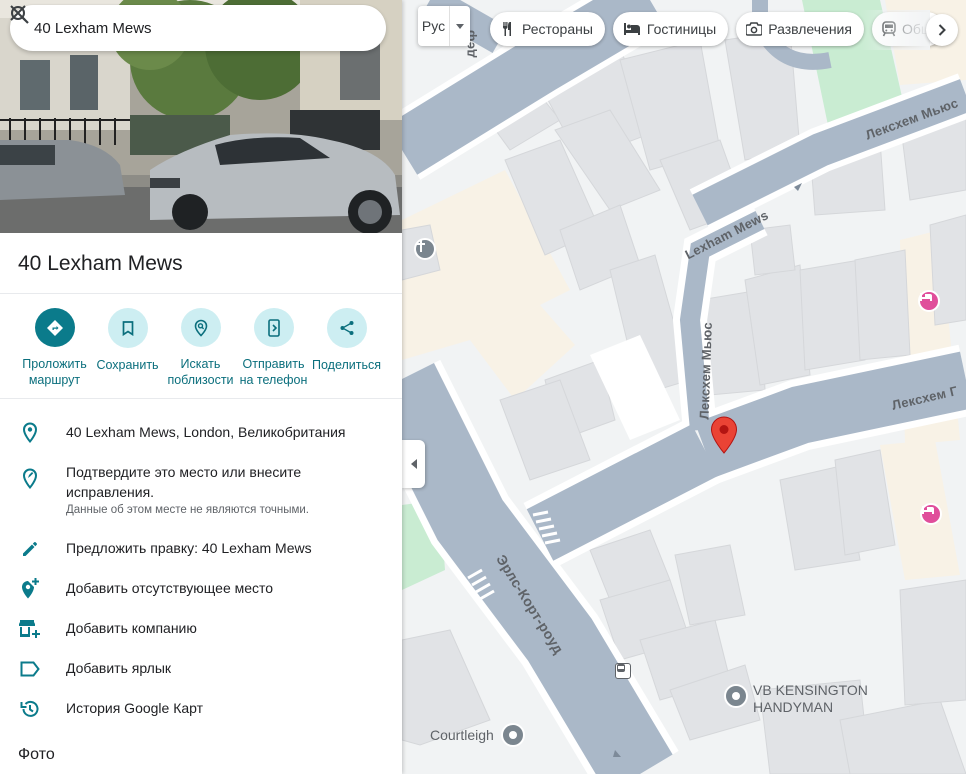 The height and width of the screenshot is (774, 966). What do you see at coordinates (507, 29) in the screenshot?
I see `fork-knife-icon` at bounding box center [507, 29].